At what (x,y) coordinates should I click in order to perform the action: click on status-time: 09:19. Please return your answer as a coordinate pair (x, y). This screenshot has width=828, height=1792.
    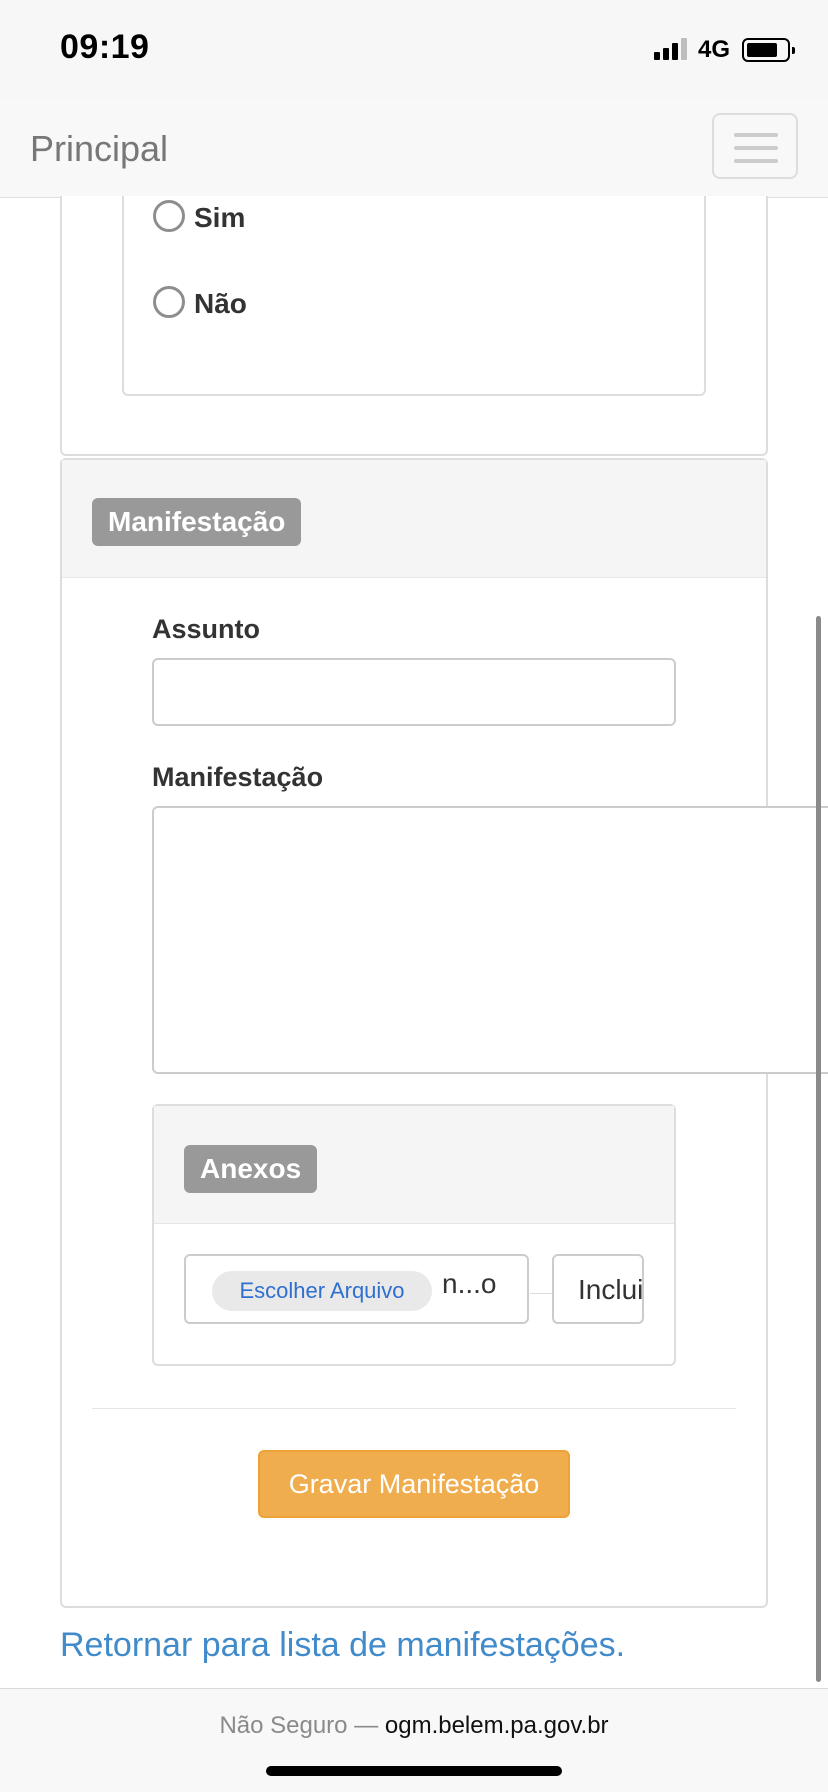
    Looking at the image, I should click on (105, 47).